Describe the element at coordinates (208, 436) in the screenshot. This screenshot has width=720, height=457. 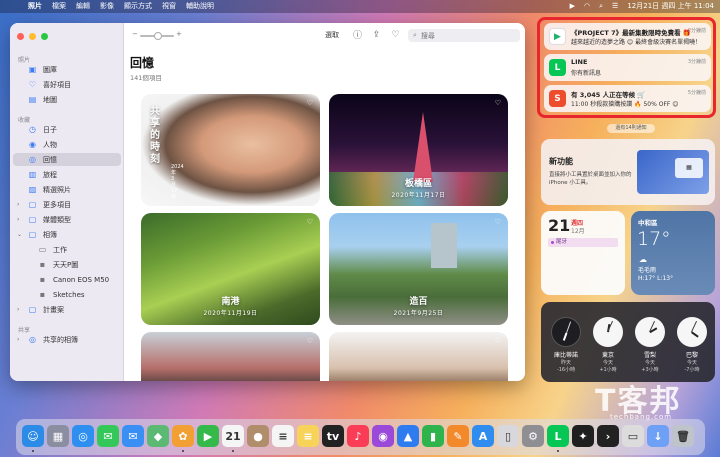
I see `facetime-icon: ▶` at that location.